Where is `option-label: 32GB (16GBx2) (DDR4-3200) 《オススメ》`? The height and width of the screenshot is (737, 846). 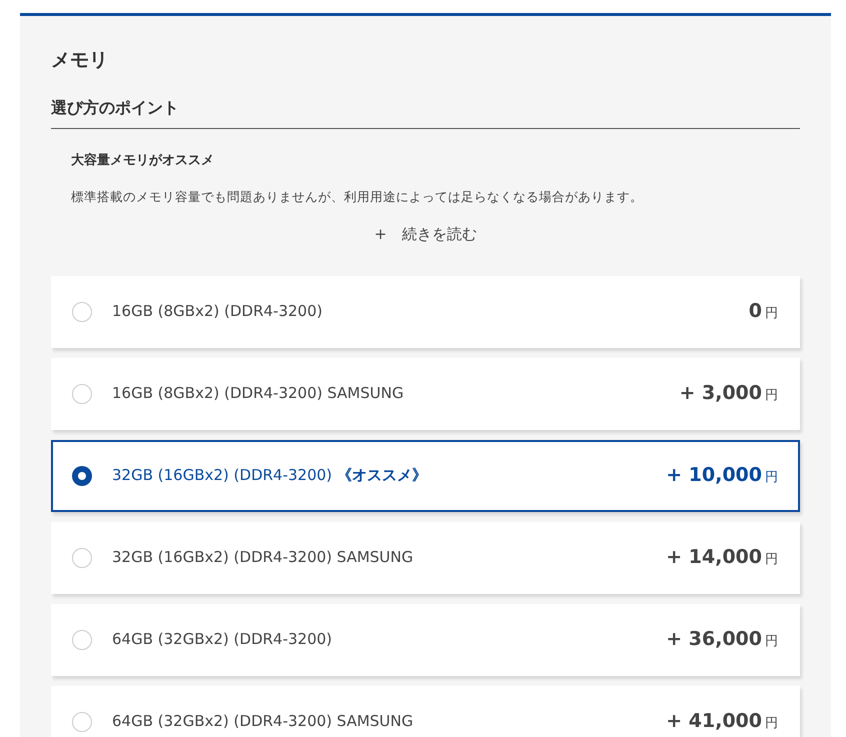 option-label: 32GB (16GBx2) (DDR4-3200) 《オススメ》 is located at coordinates (269, 475).